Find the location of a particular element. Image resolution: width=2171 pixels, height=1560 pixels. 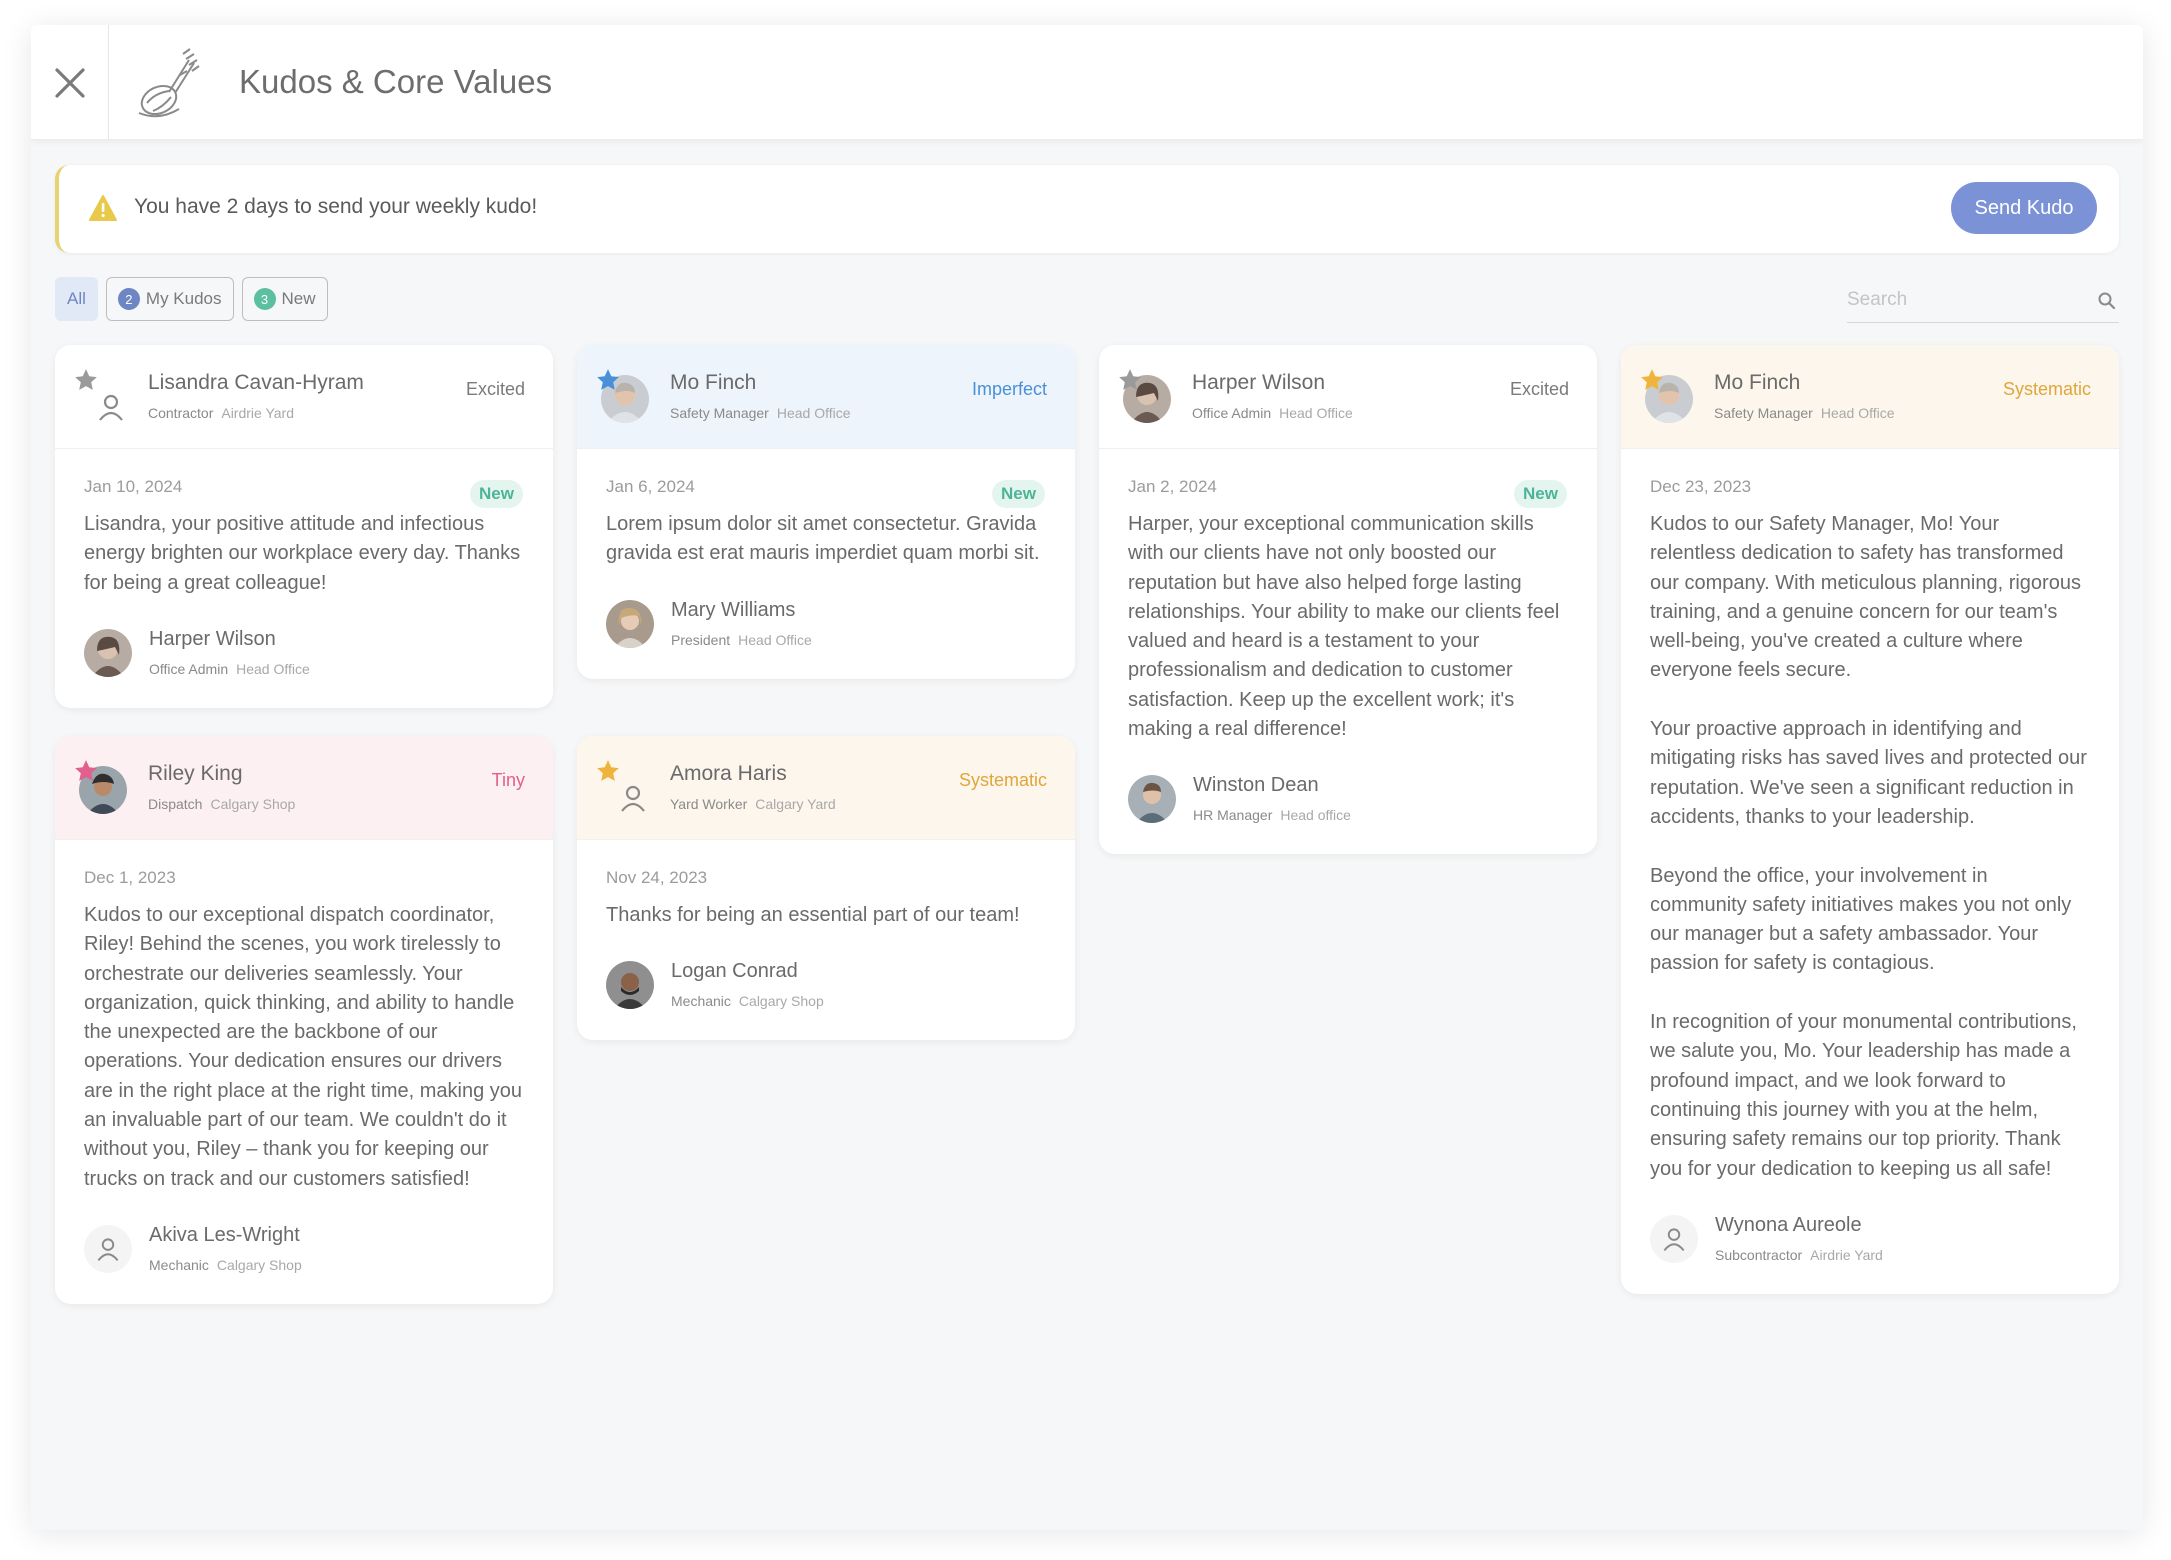

app-header: Kudos & Core Values is located at coordinates (1087, 82).